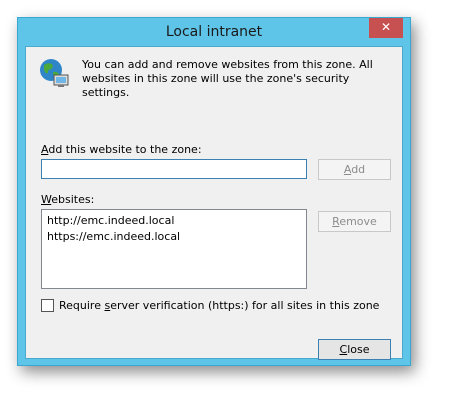 This screenshot has width=459, height=414. Describe the element at coordinates (174, 221) in the screenshot. I see `list-item: http://emc.indeed.local` at that location.